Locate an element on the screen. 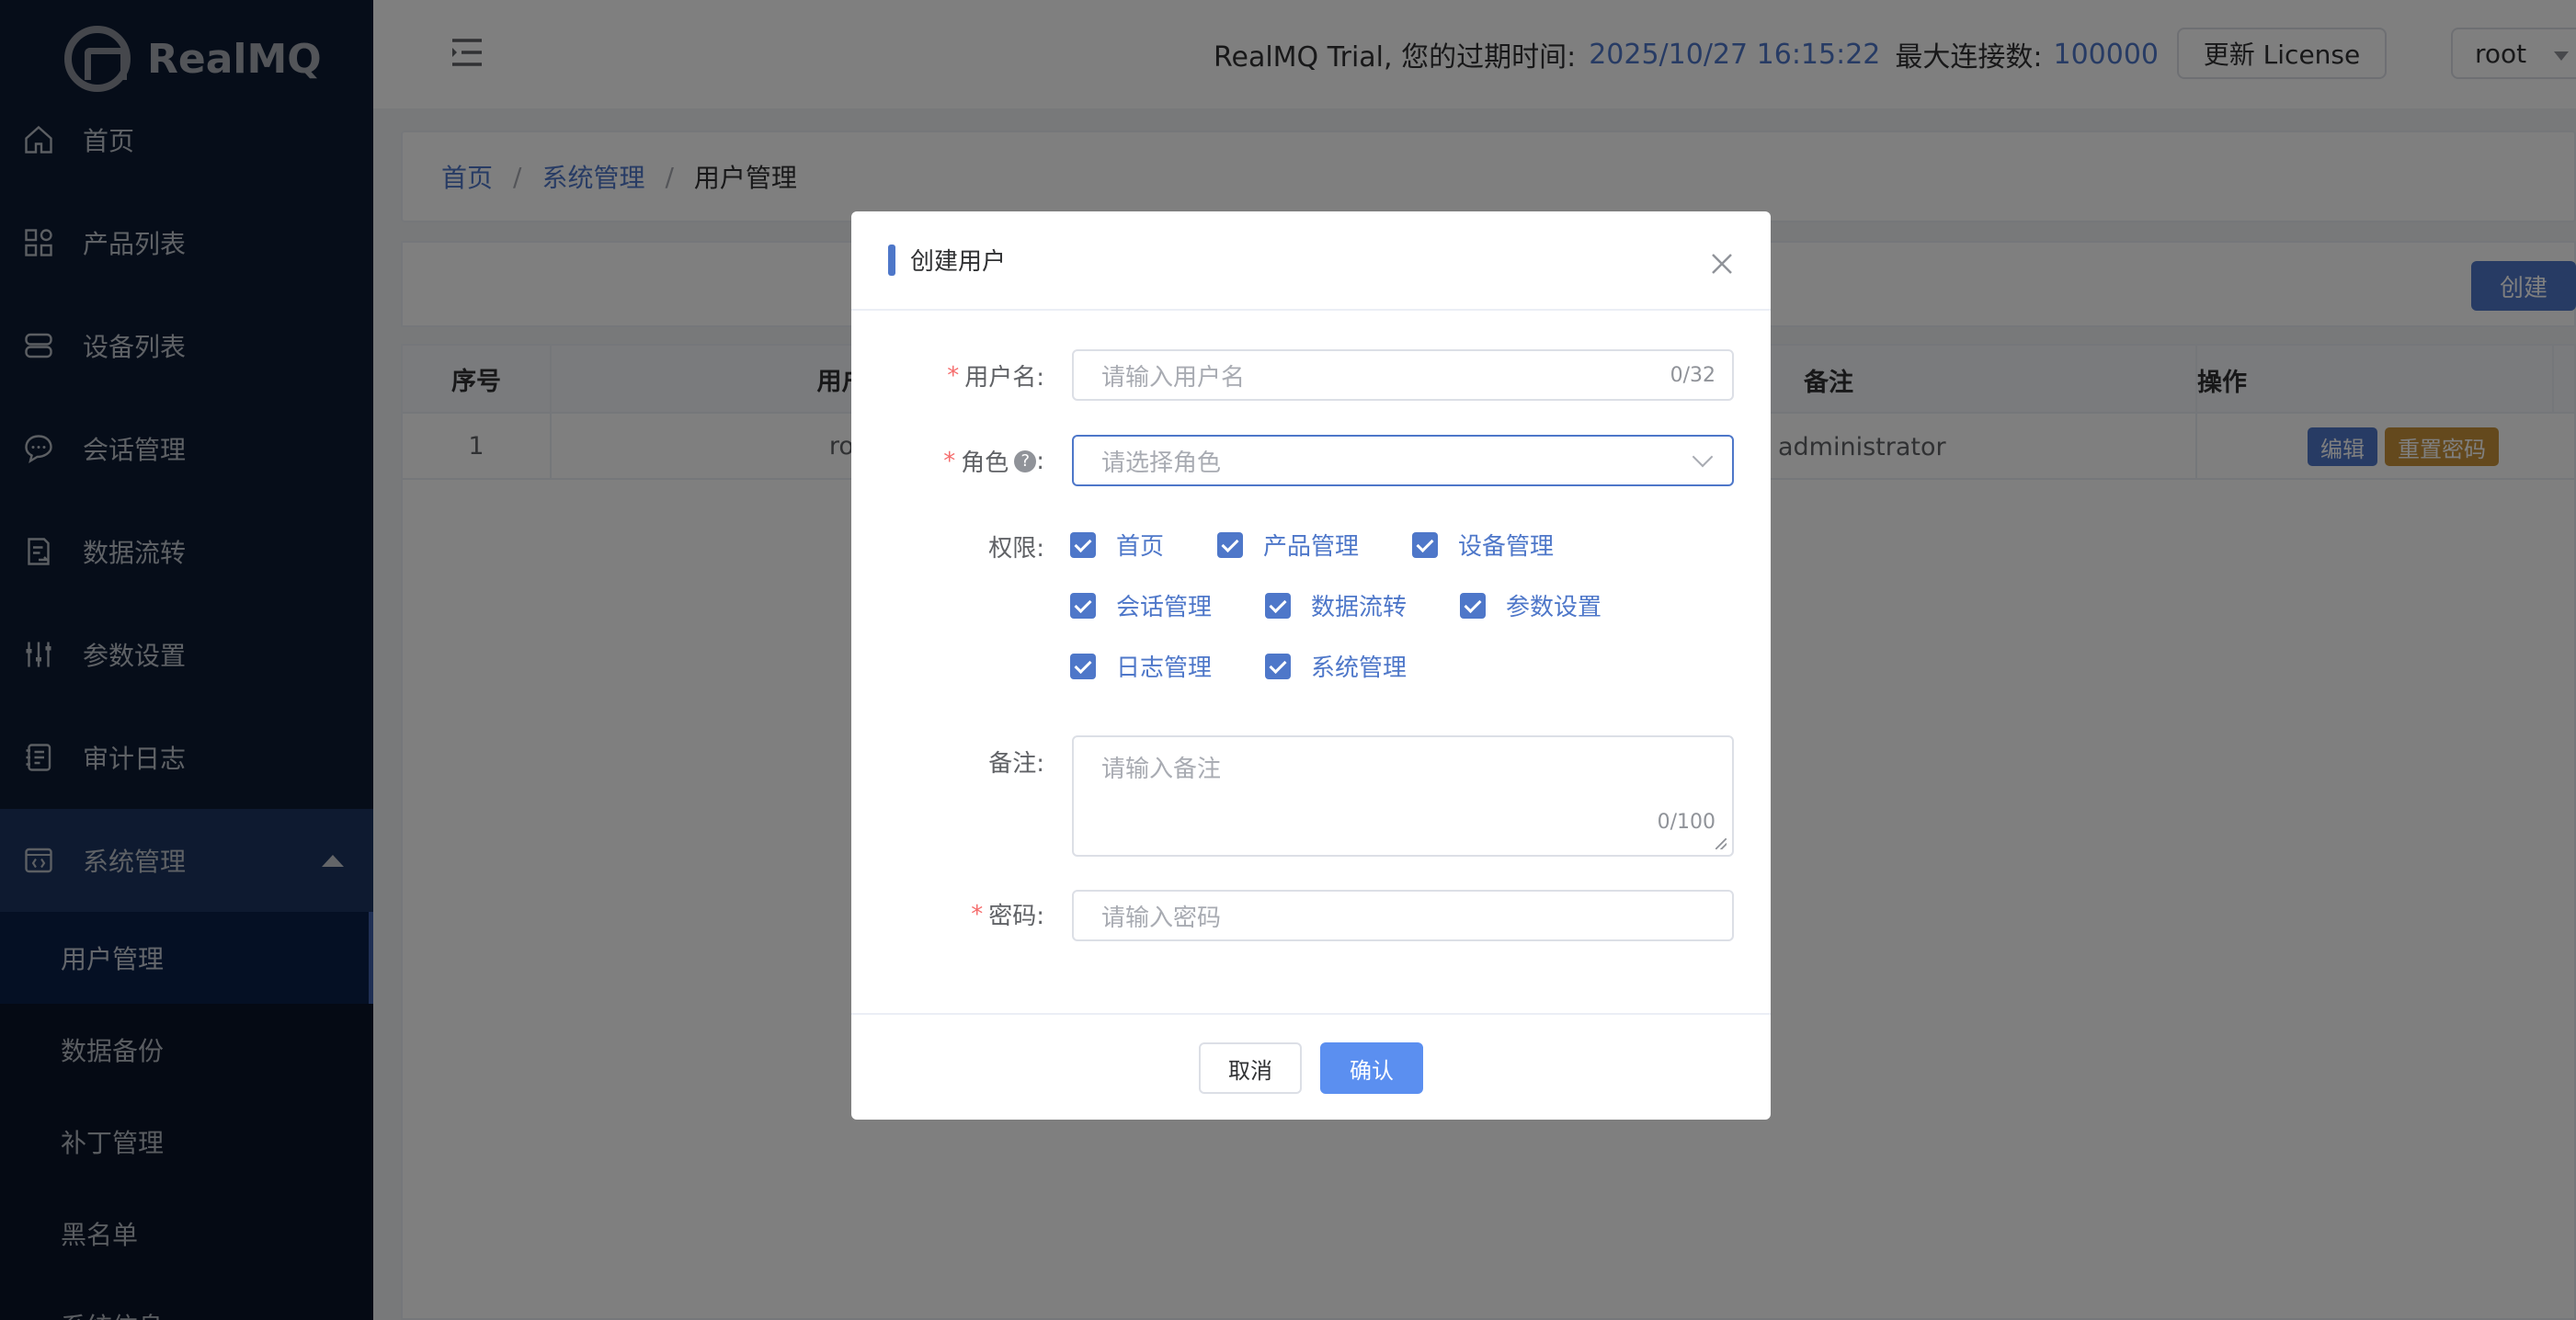 The height and width of the screenshot is (1320, 2576). role-label: * 角色 ? : is located at coordinates (993, 461).